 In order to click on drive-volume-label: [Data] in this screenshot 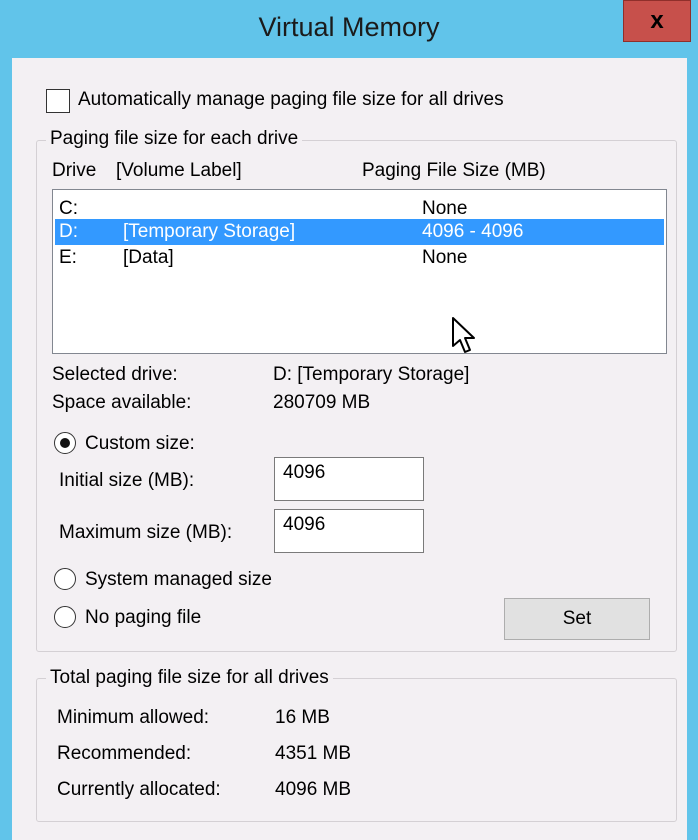, I will do `click(148, 257)`.